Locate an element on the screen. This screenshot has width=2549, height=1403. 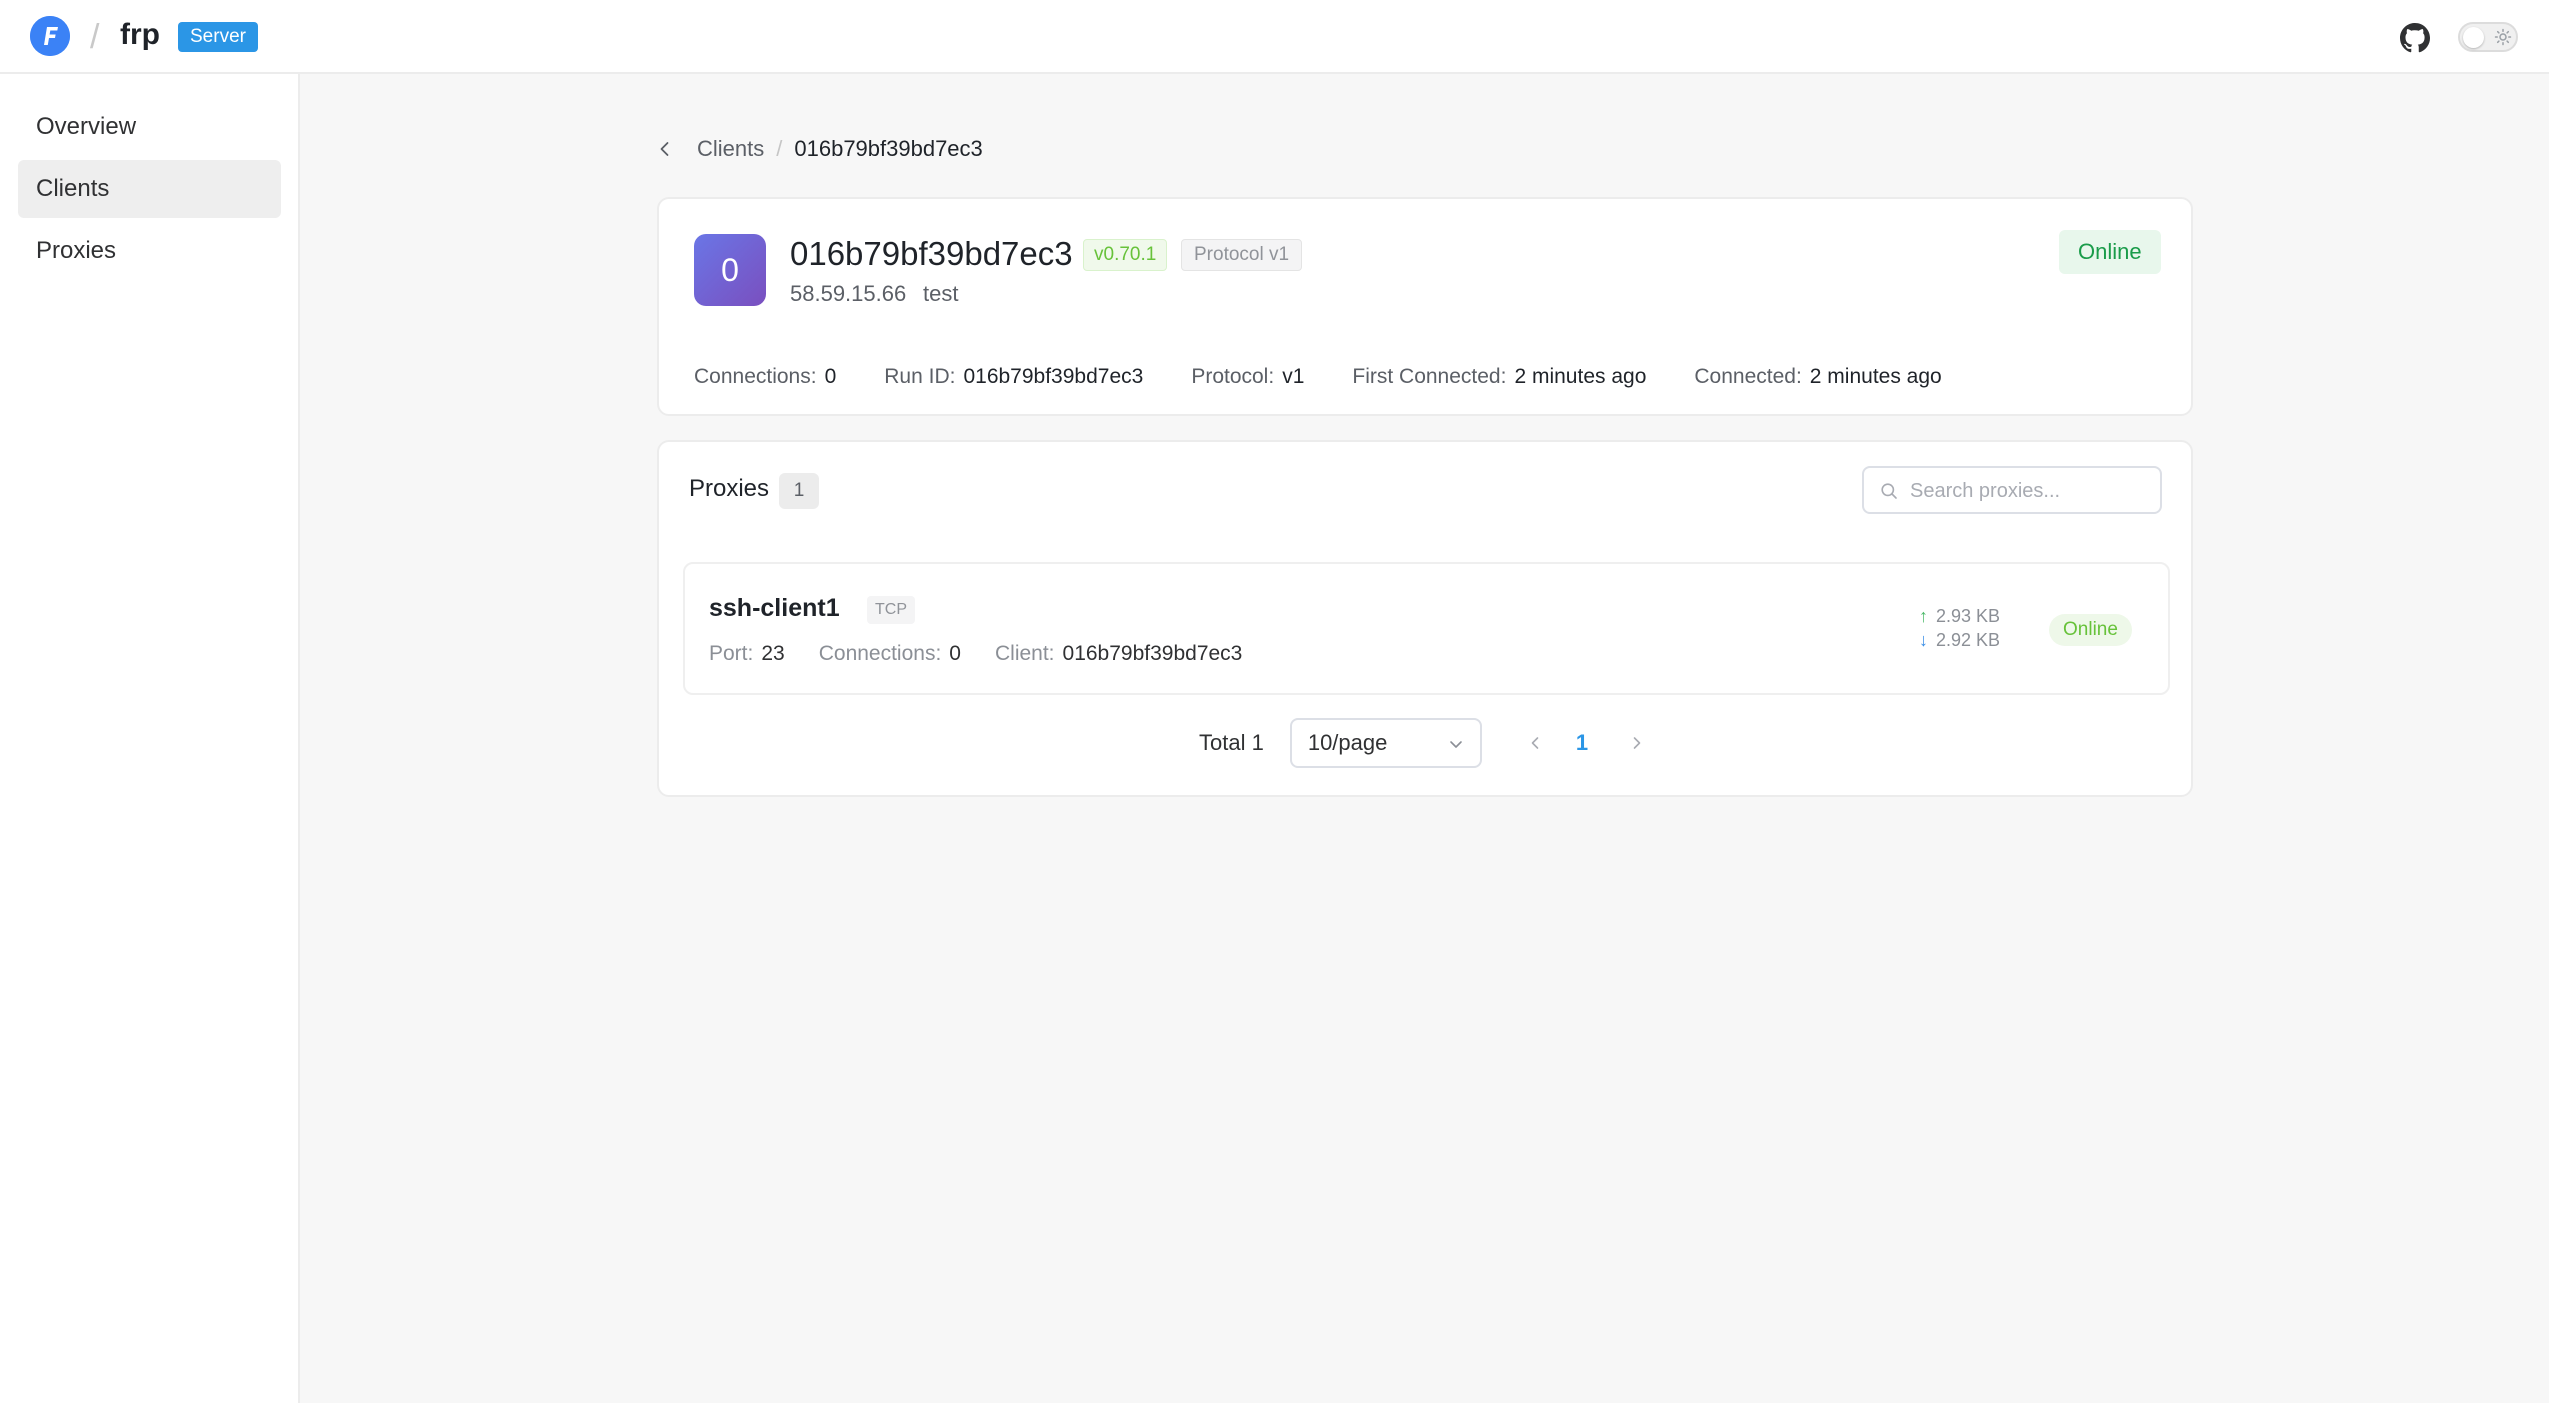
client-user: test is located at coordinates (941, 293).